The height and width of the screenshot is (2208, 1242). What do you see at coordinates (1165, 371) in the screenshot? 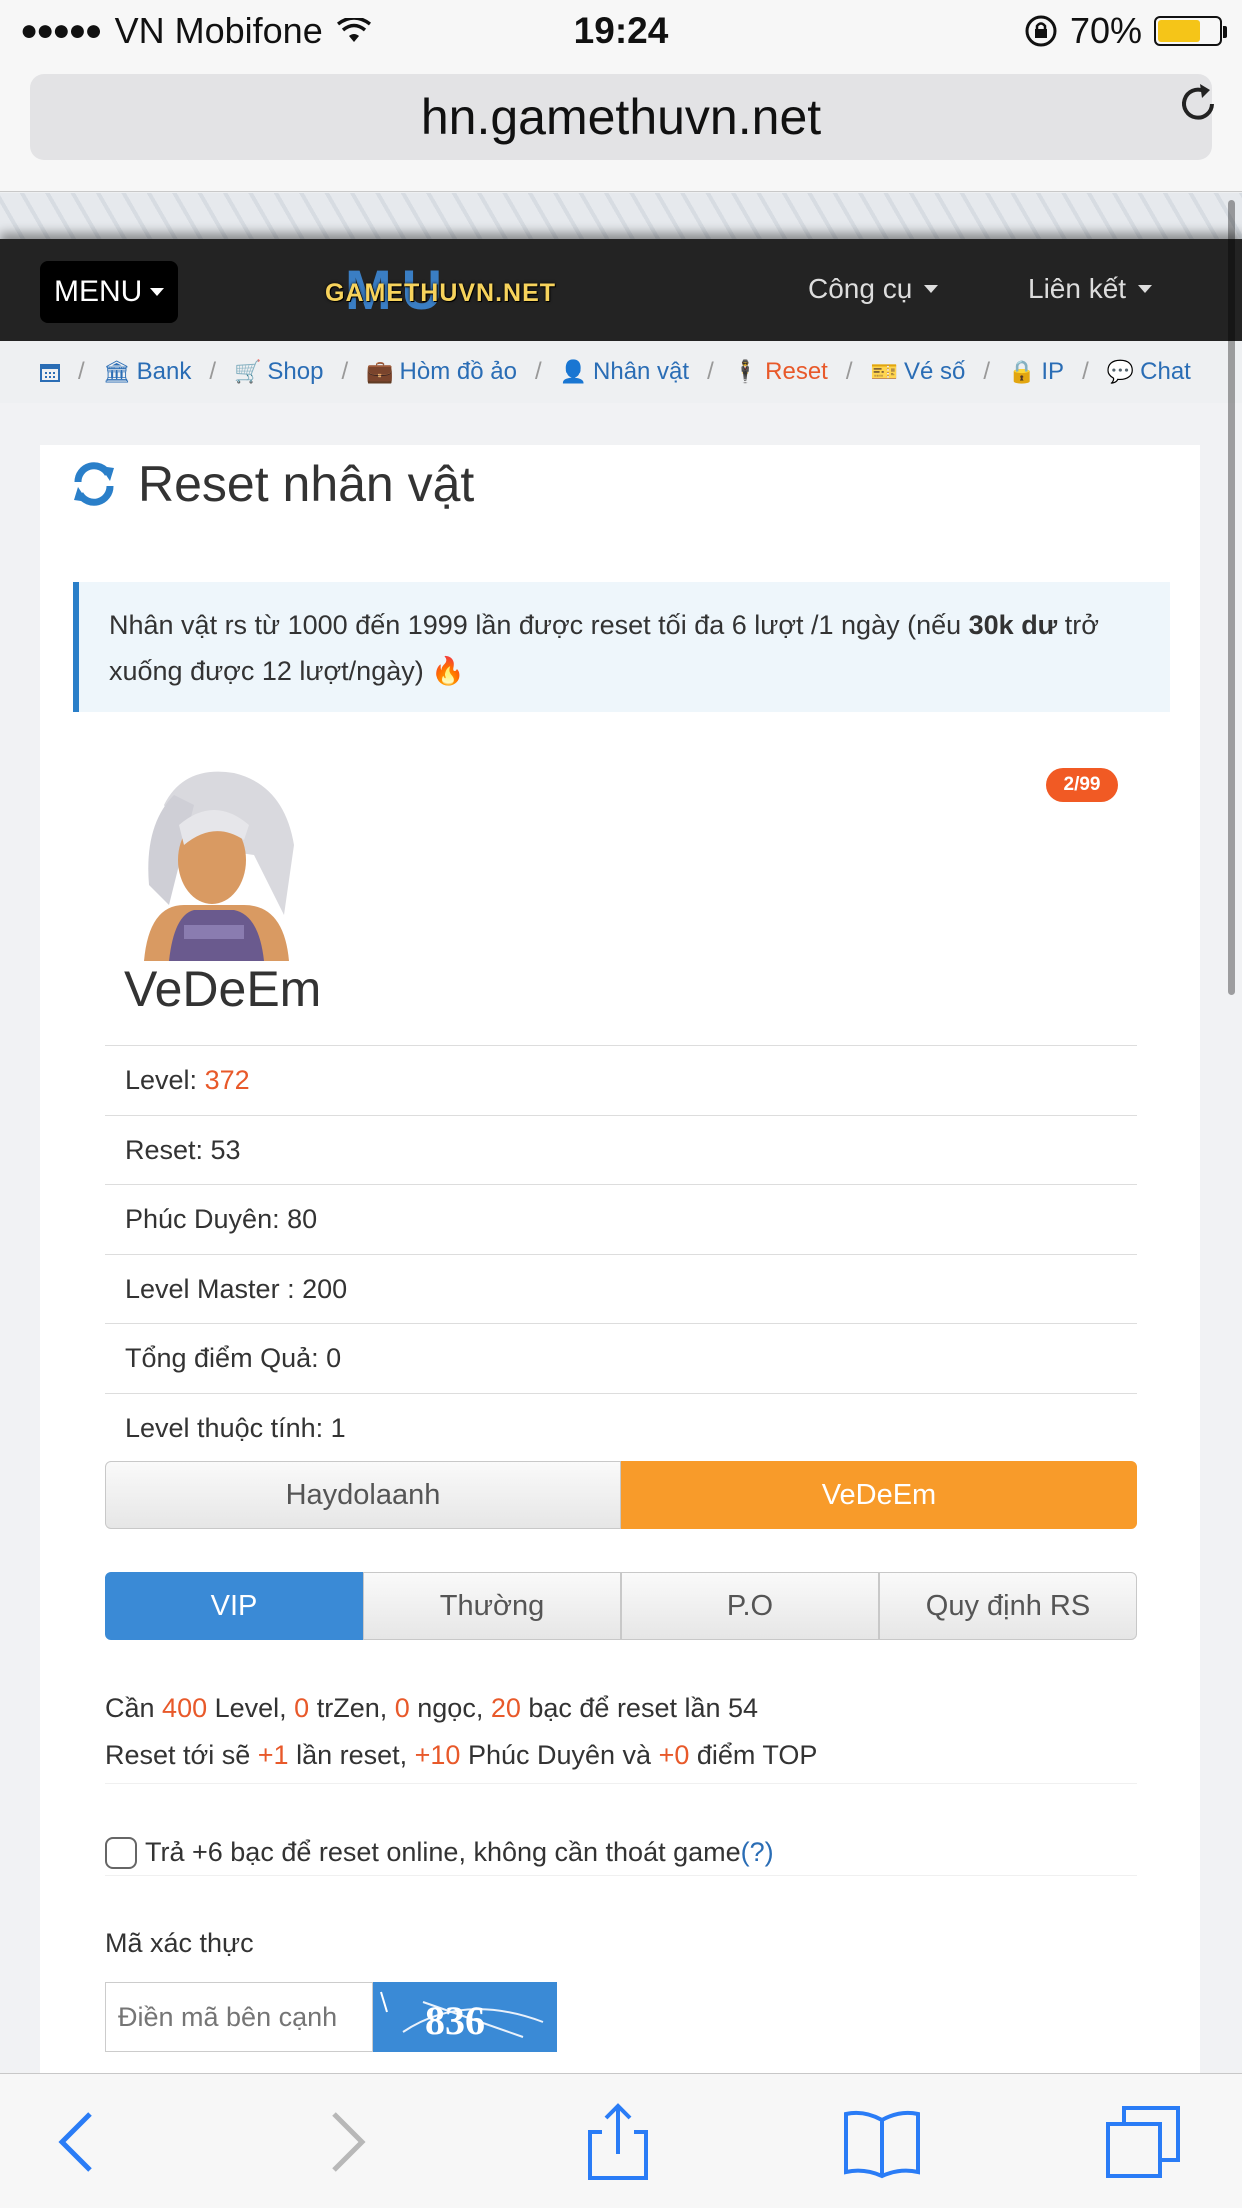
I see `breadcrumb-label: Chat` at bounding box center [1165, 371].